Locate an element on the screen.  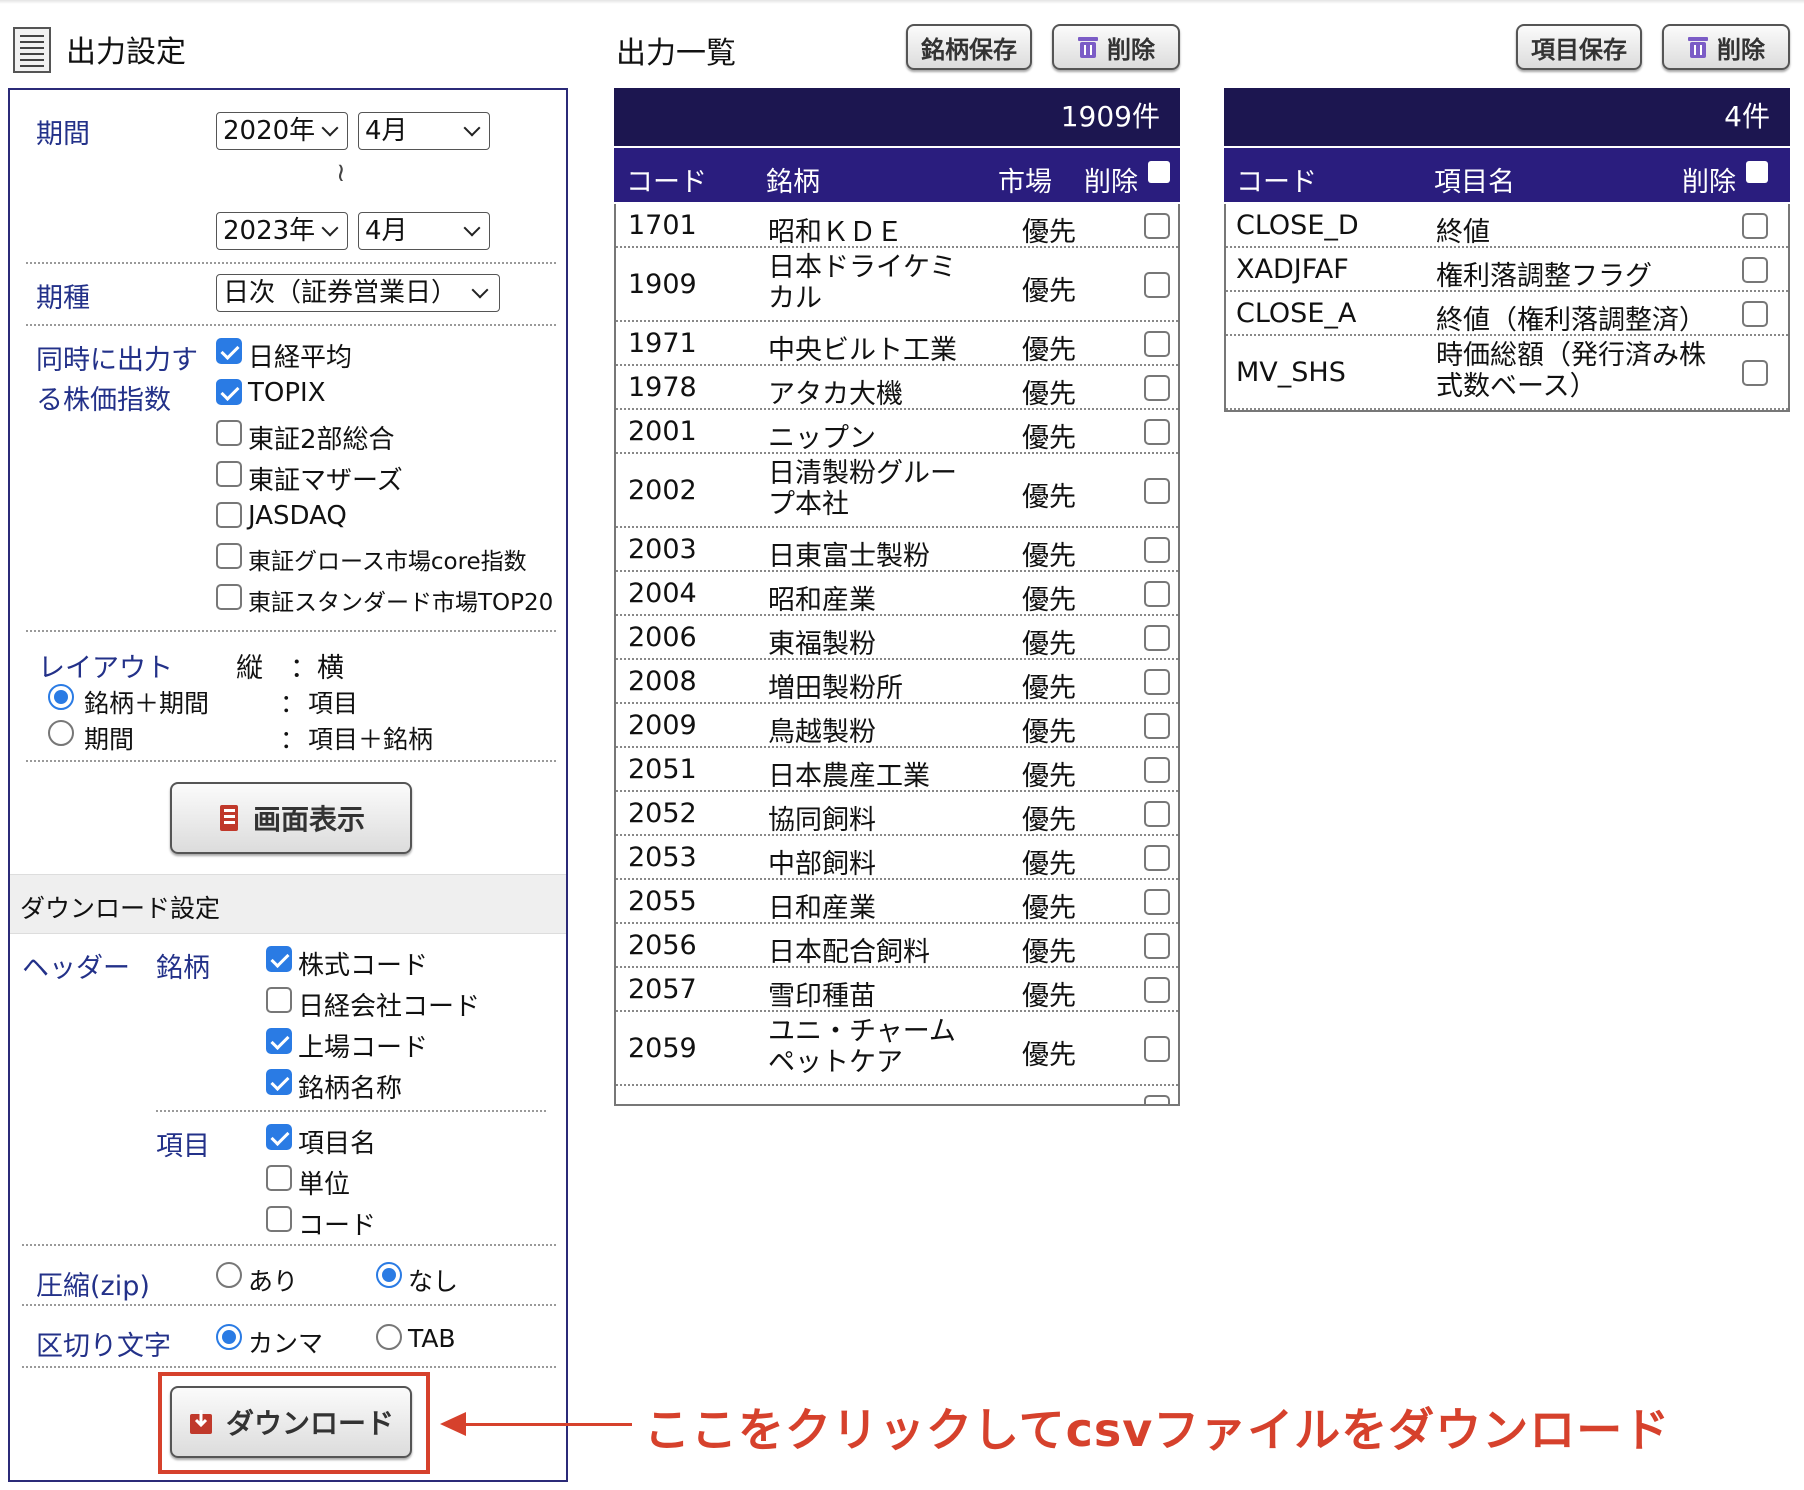
kind-field: 日次（証券営業日） is located at coordinates (358, 293).